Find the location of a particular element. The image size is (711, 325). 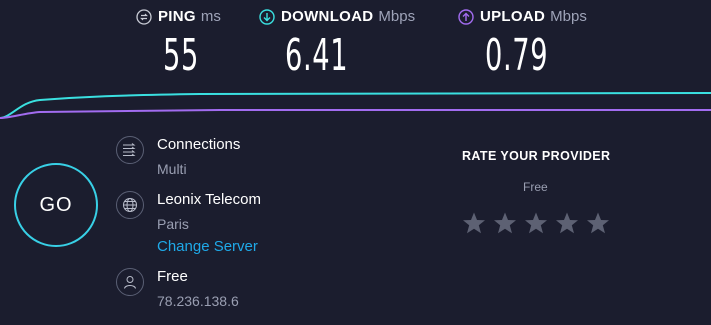

ip-address: 78.236.138.6 is located at coordinates (198, 301).